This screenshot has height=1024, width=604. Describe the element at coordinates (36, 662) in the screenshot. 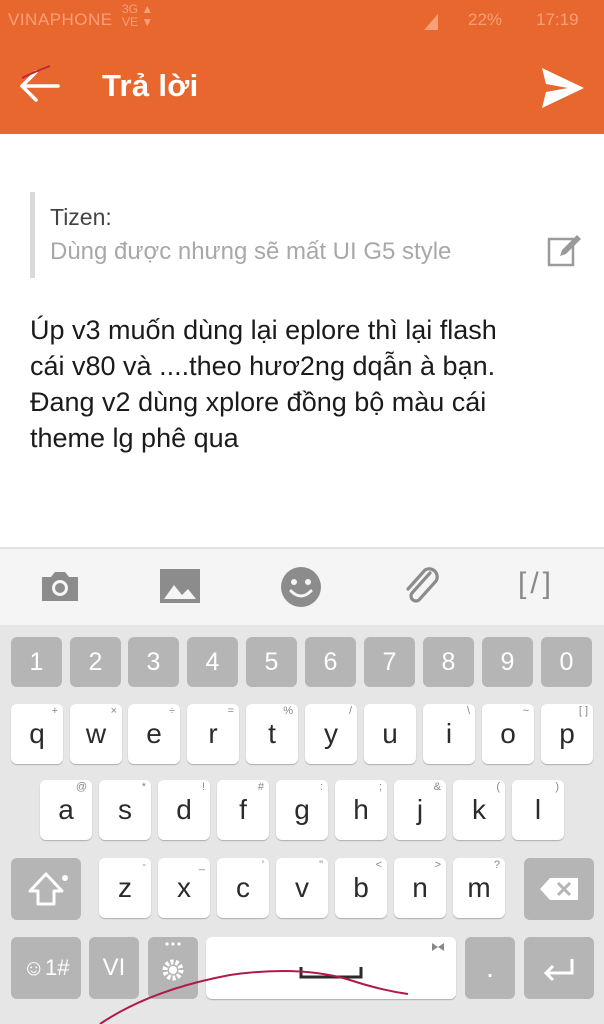

I see `key-1: 1` at that location.